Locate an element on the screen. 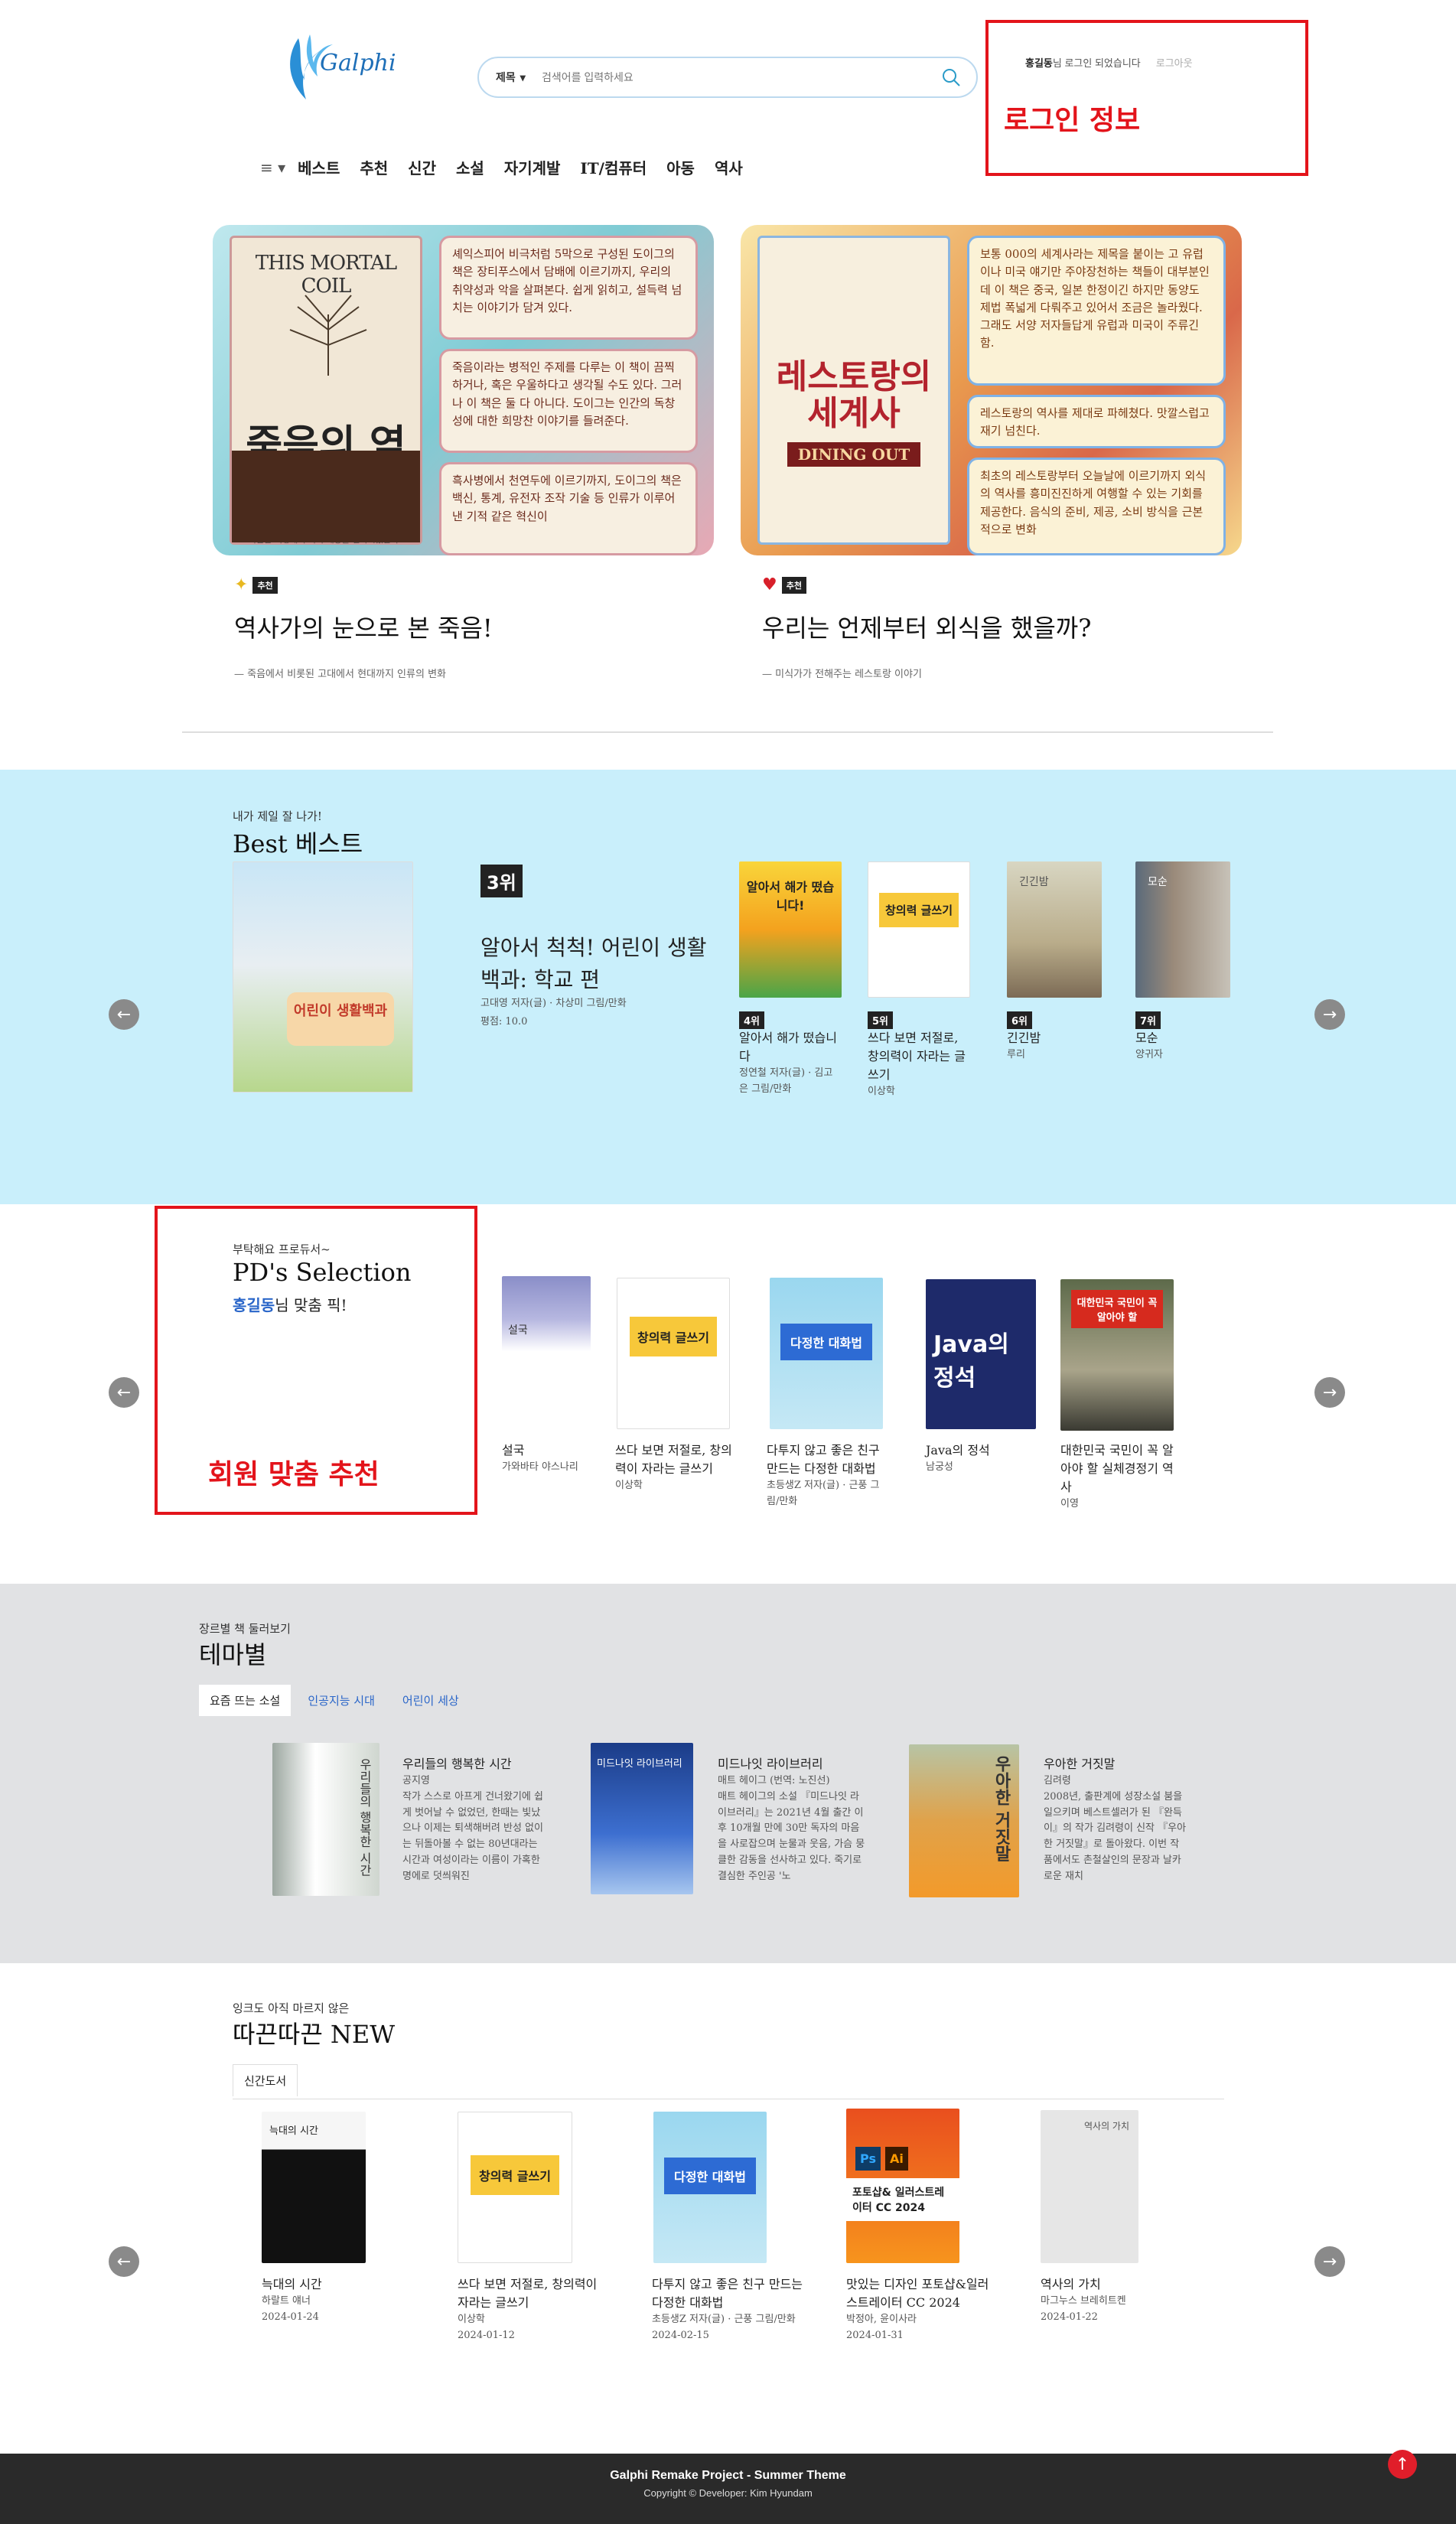 The width and height of the screenshot is (1456, 2524). book-cover: 대한민국 국민이 꼭 알아야 할 is located at coordinates (1117, 1355).